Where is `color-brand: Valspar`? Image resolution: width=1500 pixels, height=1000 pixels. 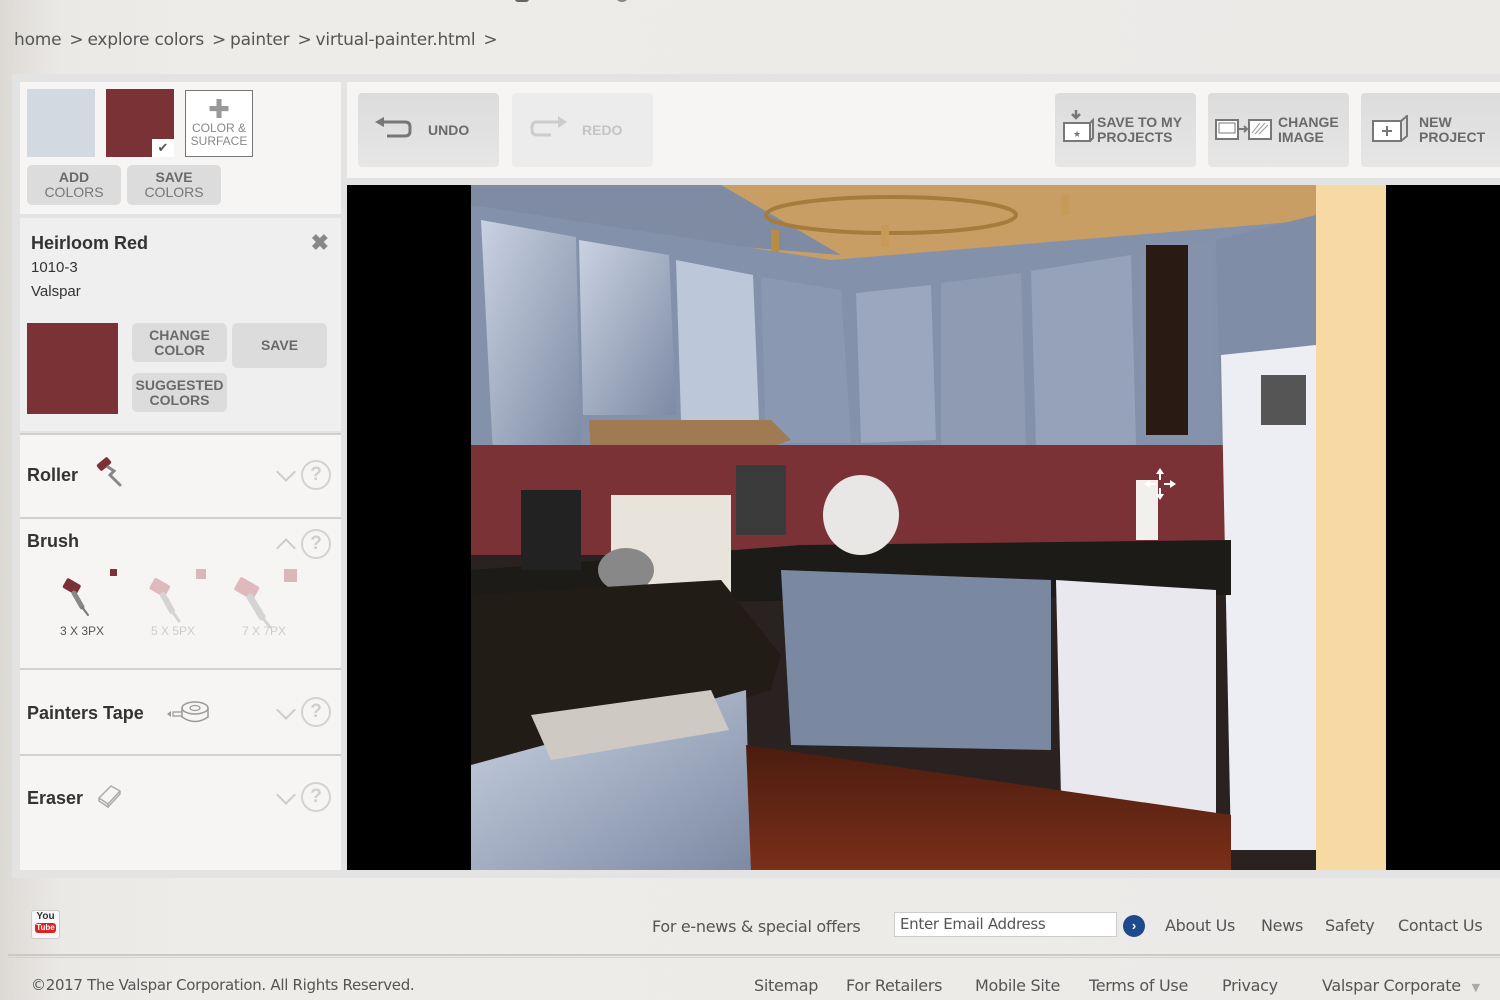
color-brand: Valspar is located at coordinates (56, 291).